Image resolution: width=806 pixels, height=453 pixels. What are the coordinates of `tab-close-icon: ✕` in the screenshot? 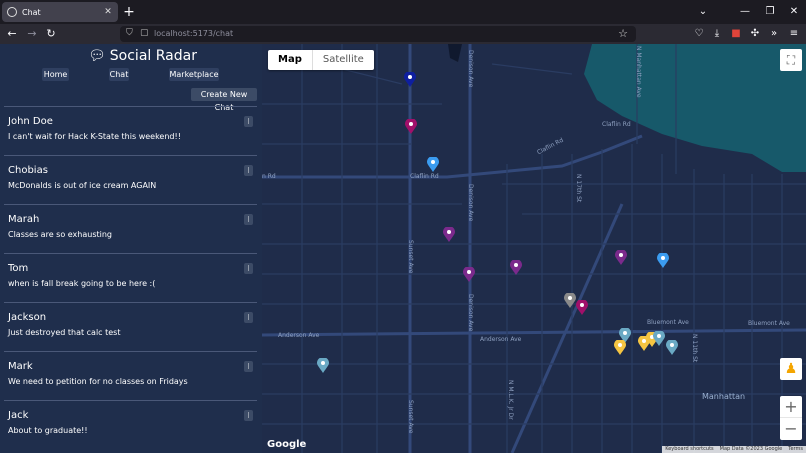 It's located at (108, 12).